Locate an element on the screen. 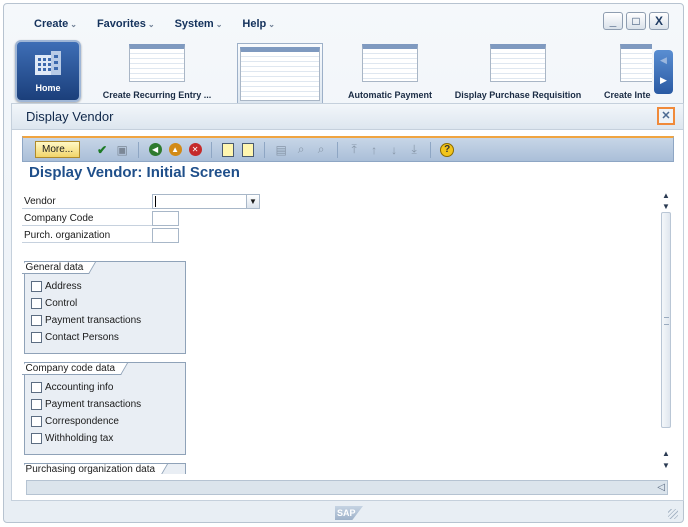  checkbox-row-control: Control is located at coordinates (105, 303).